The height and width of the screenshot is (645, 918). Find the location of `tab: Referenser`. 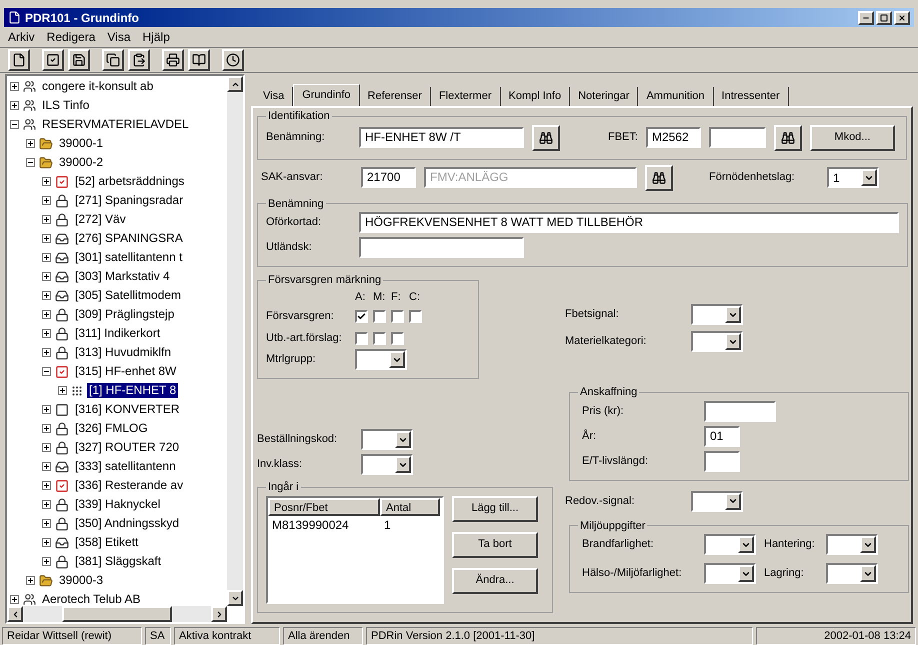

tab: Referenser is located at coordinates (395, 96).